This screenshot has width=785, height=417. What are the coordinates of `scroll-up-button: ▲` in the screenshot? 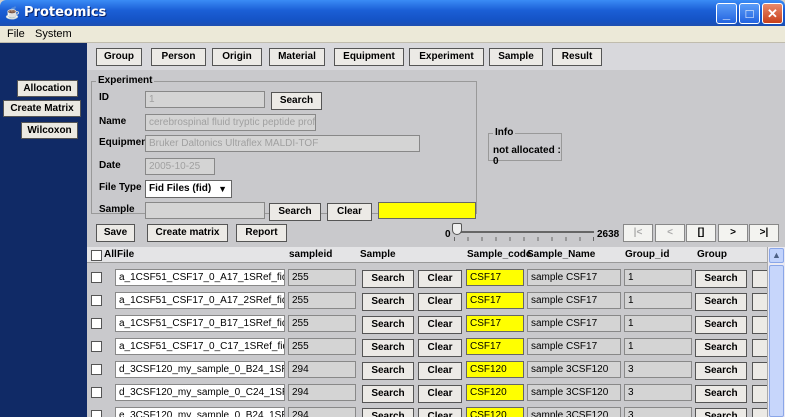 It's located at (776, 255).